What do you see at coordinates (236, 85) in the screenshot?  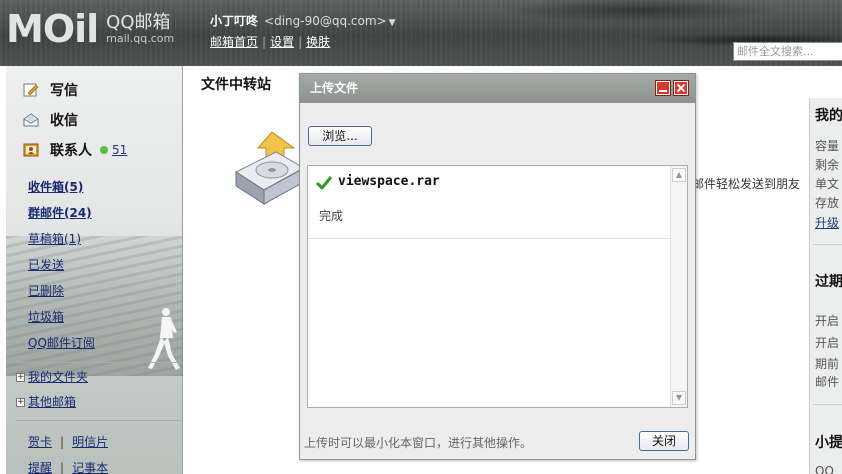 I see `page-title: 文件中转站` at bounding box center [236, 85].